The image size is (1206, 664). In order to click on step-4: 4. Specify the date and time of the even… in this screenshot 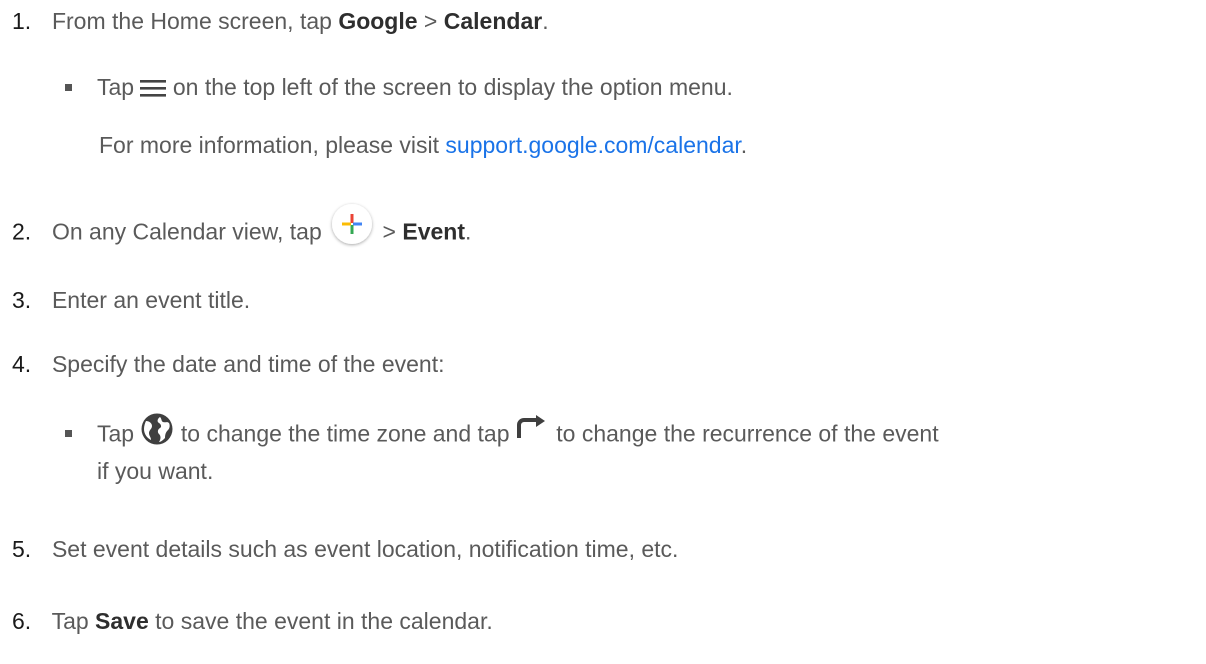, I will do `click(228, 364)`.